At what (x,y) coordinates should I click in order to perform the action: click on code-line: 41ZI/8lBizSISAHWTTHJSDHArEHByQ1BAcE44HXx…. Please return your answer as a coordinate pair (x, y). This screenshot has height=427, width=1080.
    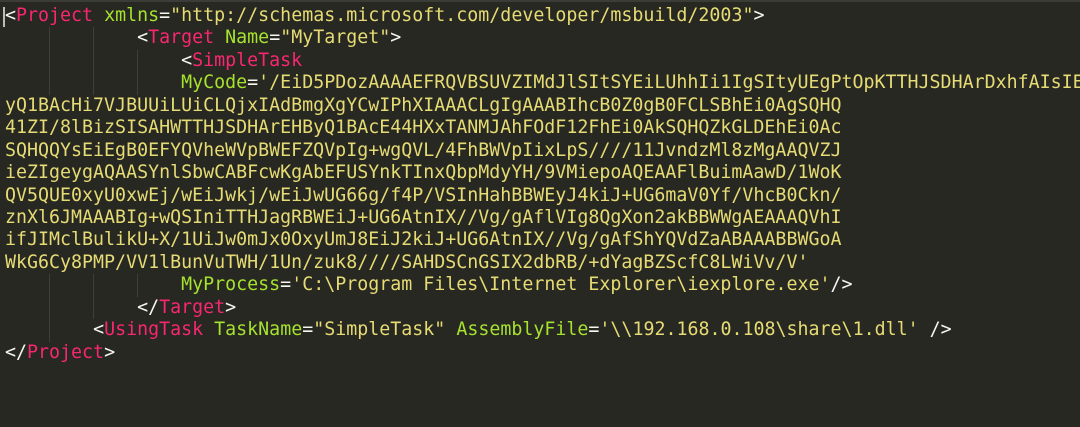
    Looking at the image, I should click on (542, 128).